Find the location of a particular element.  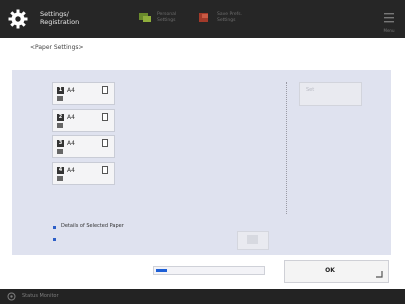

details-of-selected-paper: Details of Selected Paper is located at coordinates (92, 226).